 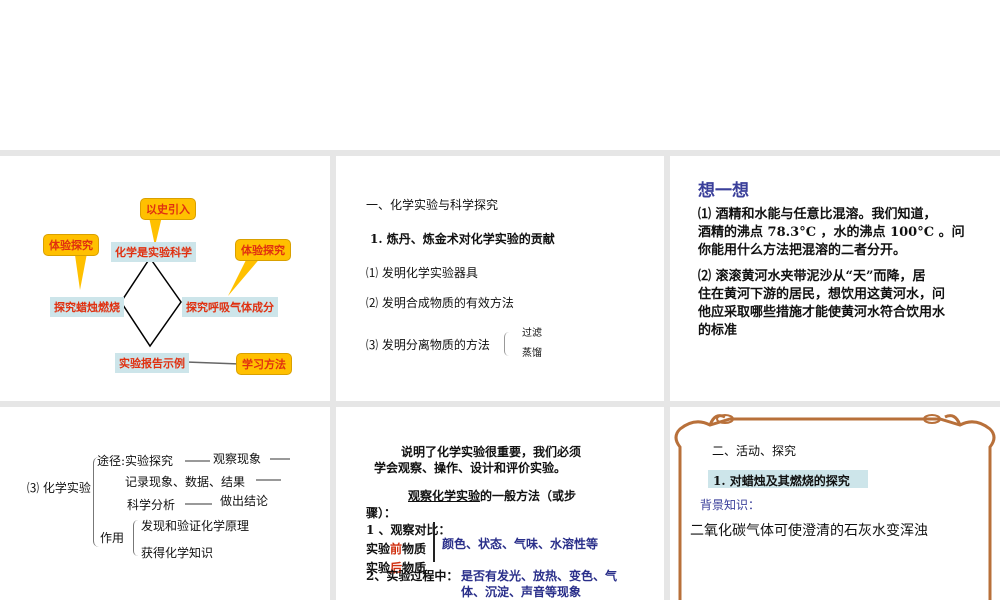 I want to click on fact-text: 二氧化碳气体可使澄清的石灰水变浑浊, so click(x=809, y=531).